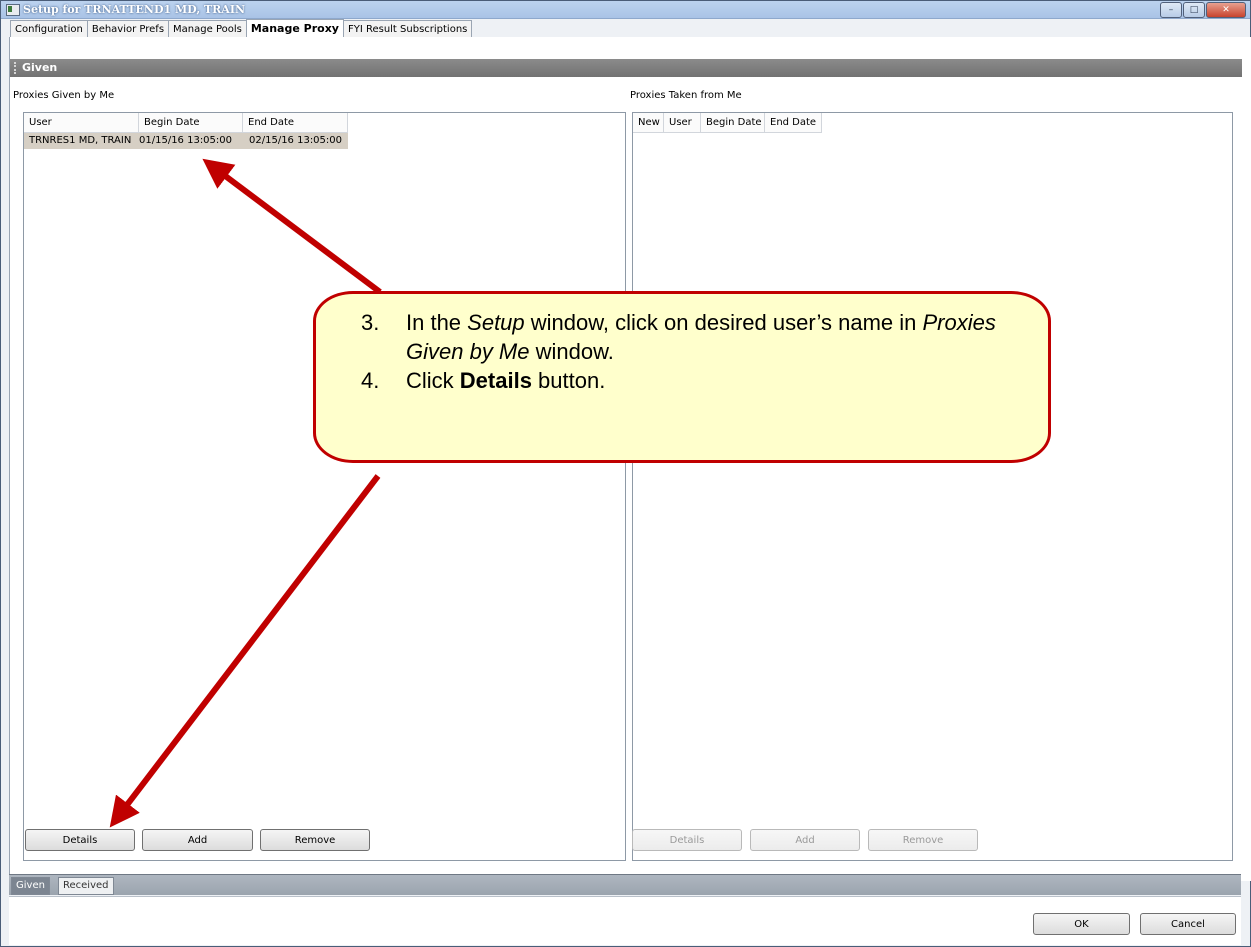  What do you see at coordinates (80, 140) in the screenshot?
I see `row-user: TRNRES1 MD, TRAIN` at bounding box center [80, 140].